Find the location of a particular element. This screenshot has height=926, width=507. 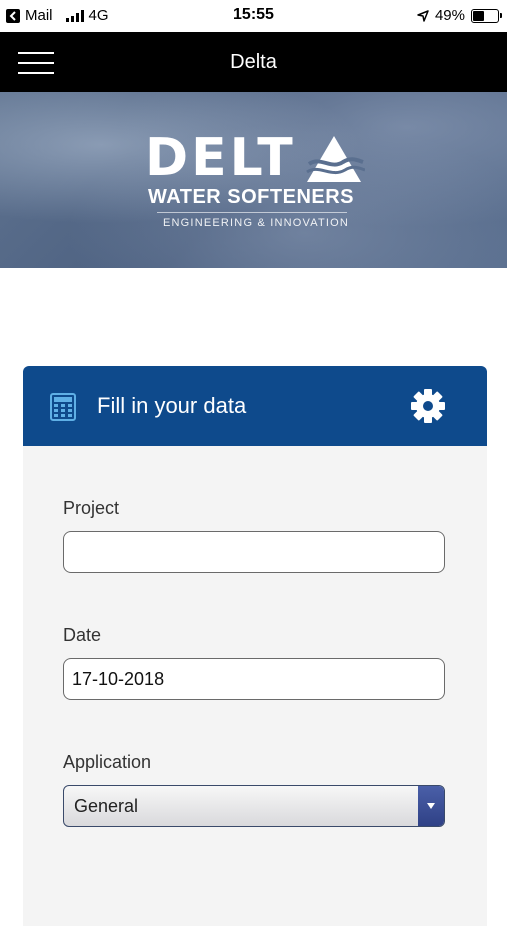

calculator-icon is located at coordinates (63, 407).